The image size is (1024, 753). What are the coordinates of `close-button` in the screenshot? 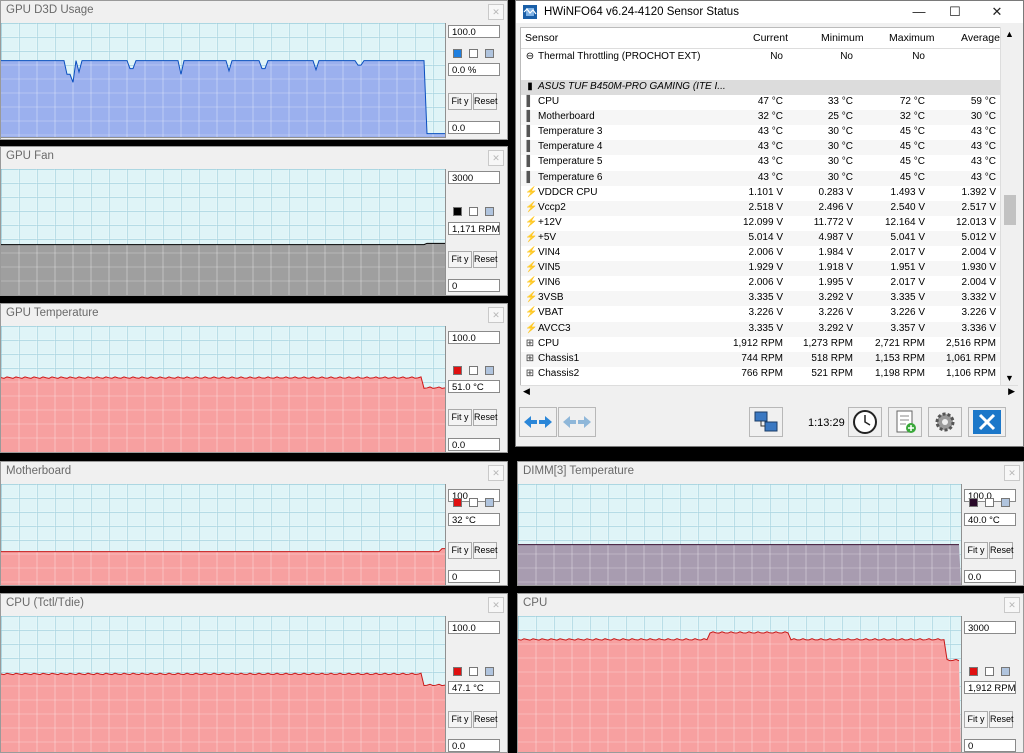 It's located at (987, 422).